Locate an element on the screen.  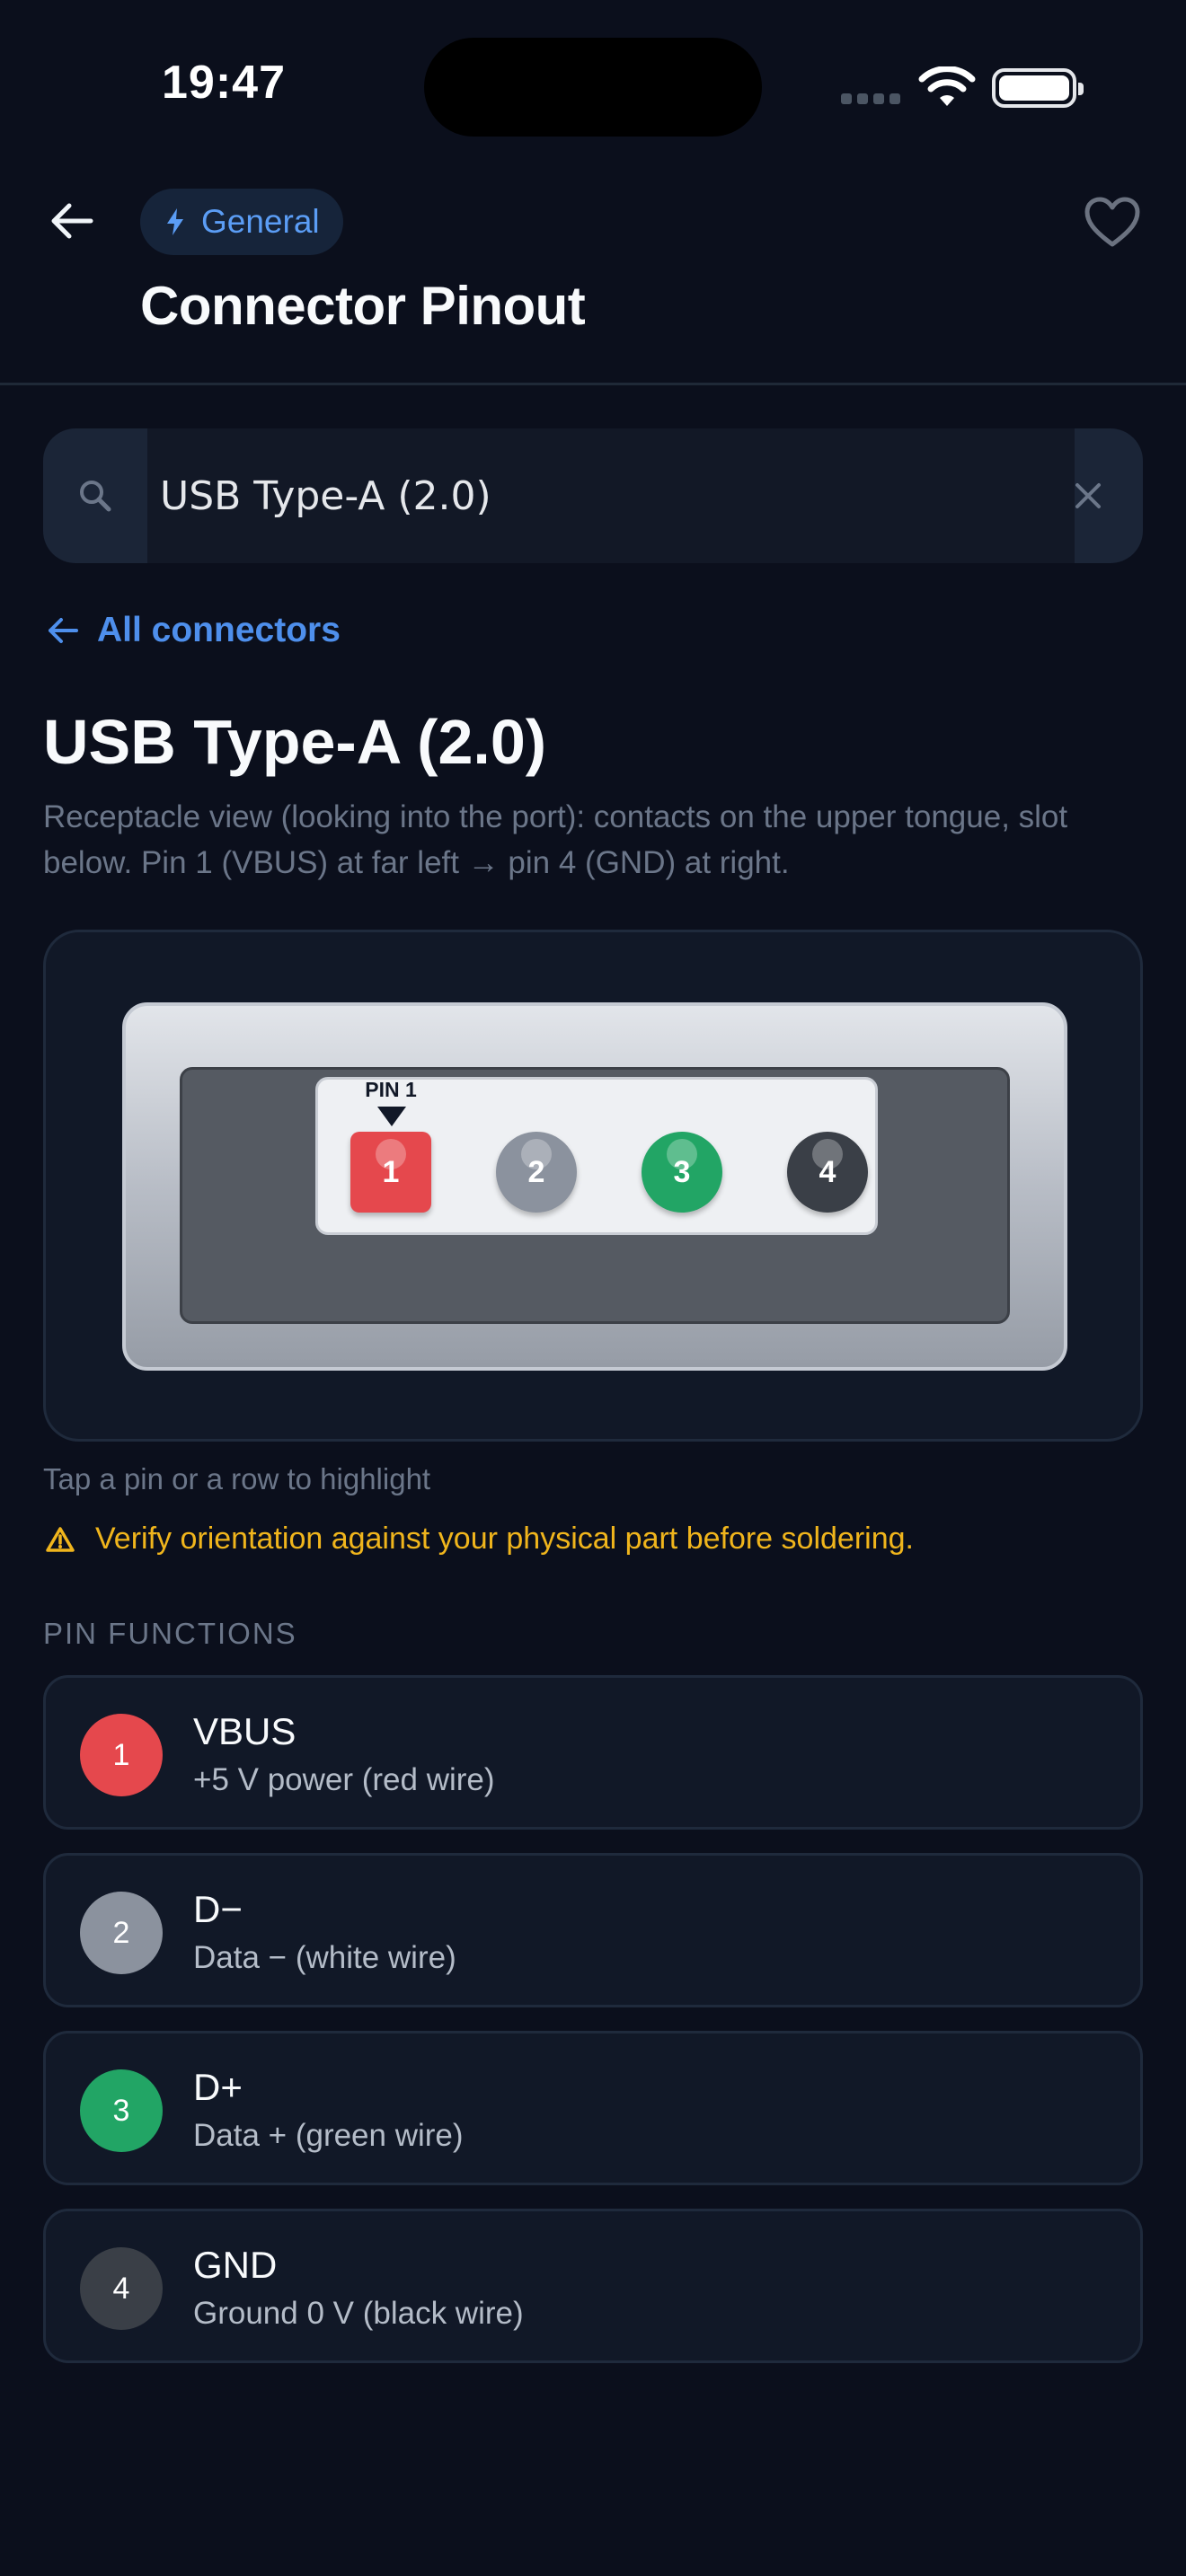
diagram-pin-number: 1 is located at coordinates (391, 1171).